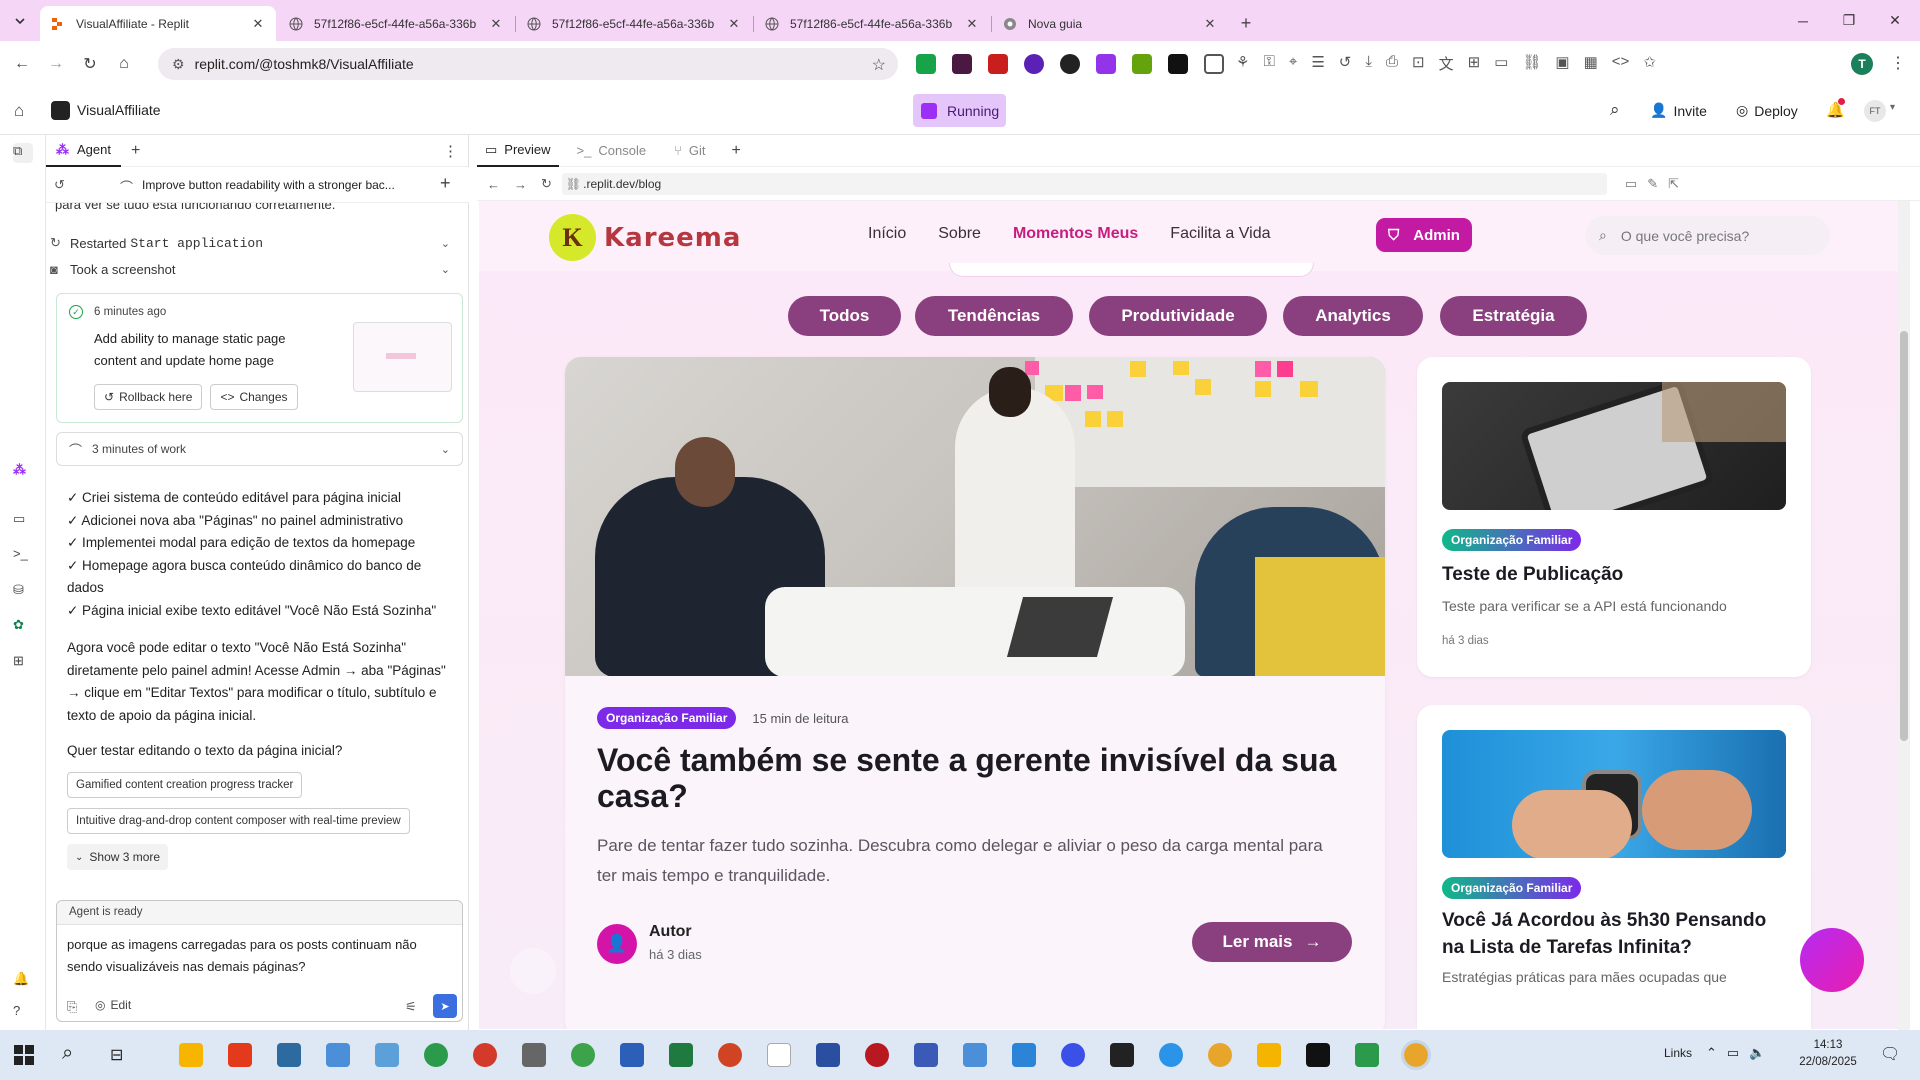 The image size is (1920, 1080). Describe the element at coordinates (1513, 316) in the screenshot. I see `category-estrategia: Estratégia` at that location.